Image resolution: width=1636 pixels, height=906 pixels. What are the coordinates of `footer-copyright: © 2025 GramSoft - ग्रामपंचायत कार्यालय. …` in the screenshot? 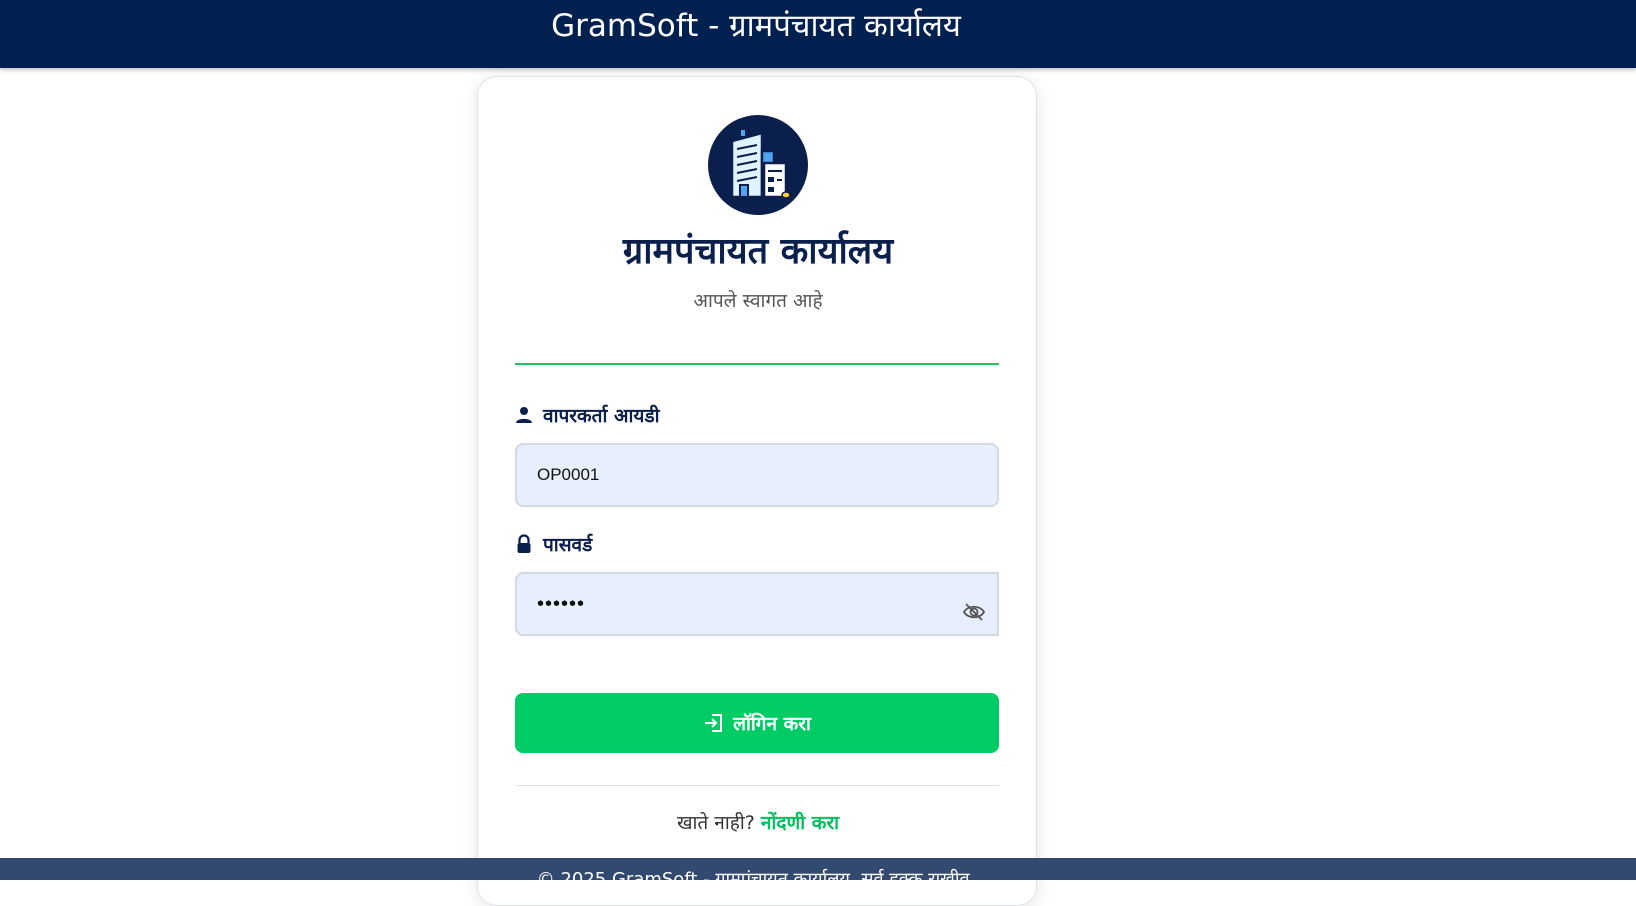 It's located at (756, 874).